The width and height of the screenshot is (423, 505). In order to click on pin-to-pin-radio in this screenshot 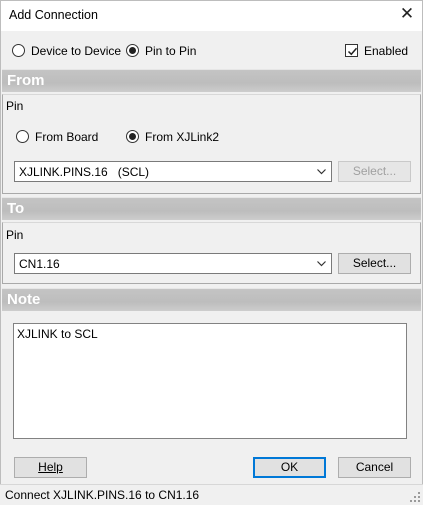, I will do `click(132, 50)`.